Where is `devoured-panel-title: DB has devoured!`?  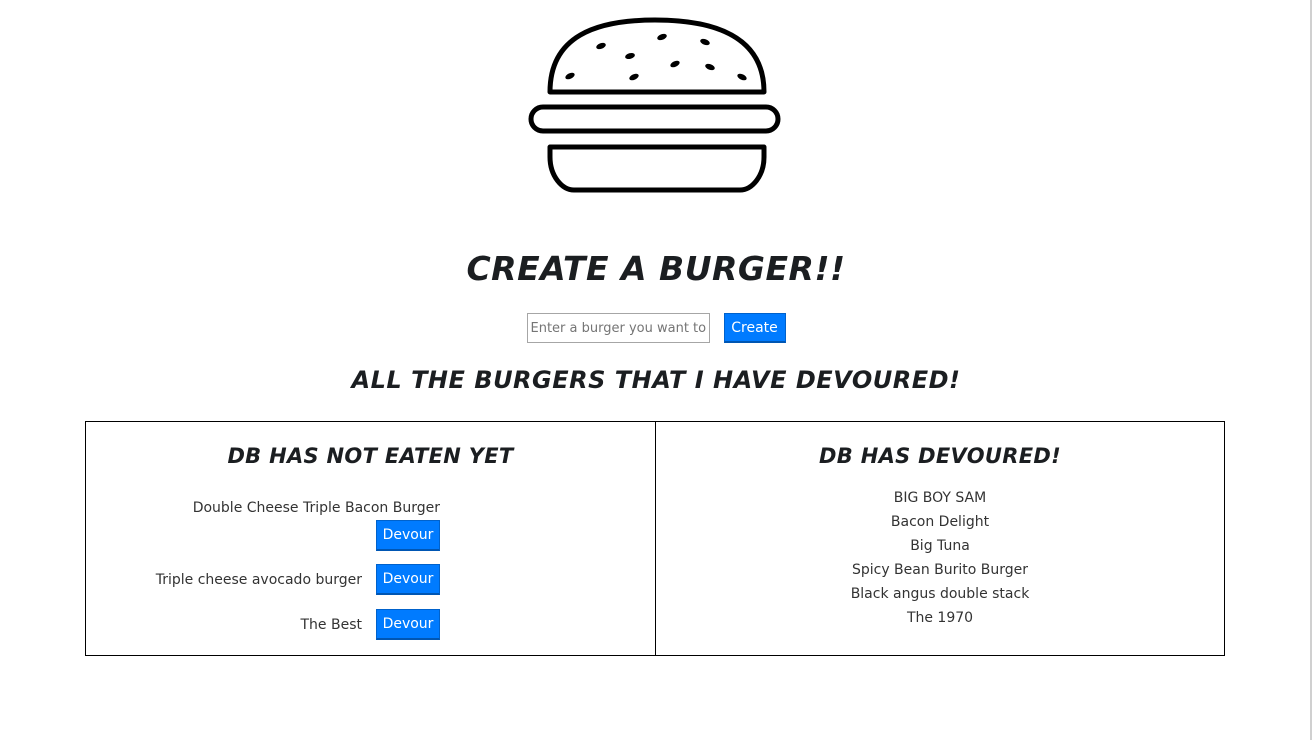 devoured-panel-title: DB has devoured! is located at coordinates (940, 456).